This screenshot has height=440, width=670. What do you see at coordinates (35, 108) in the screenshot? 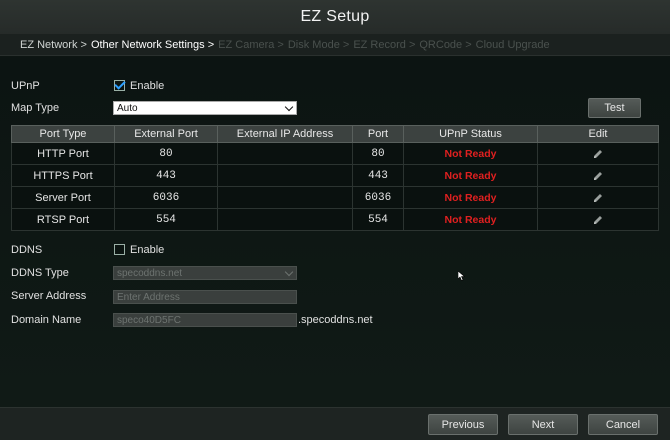
I see `map-type-label: Map Type` at bounding box center [35, 108].